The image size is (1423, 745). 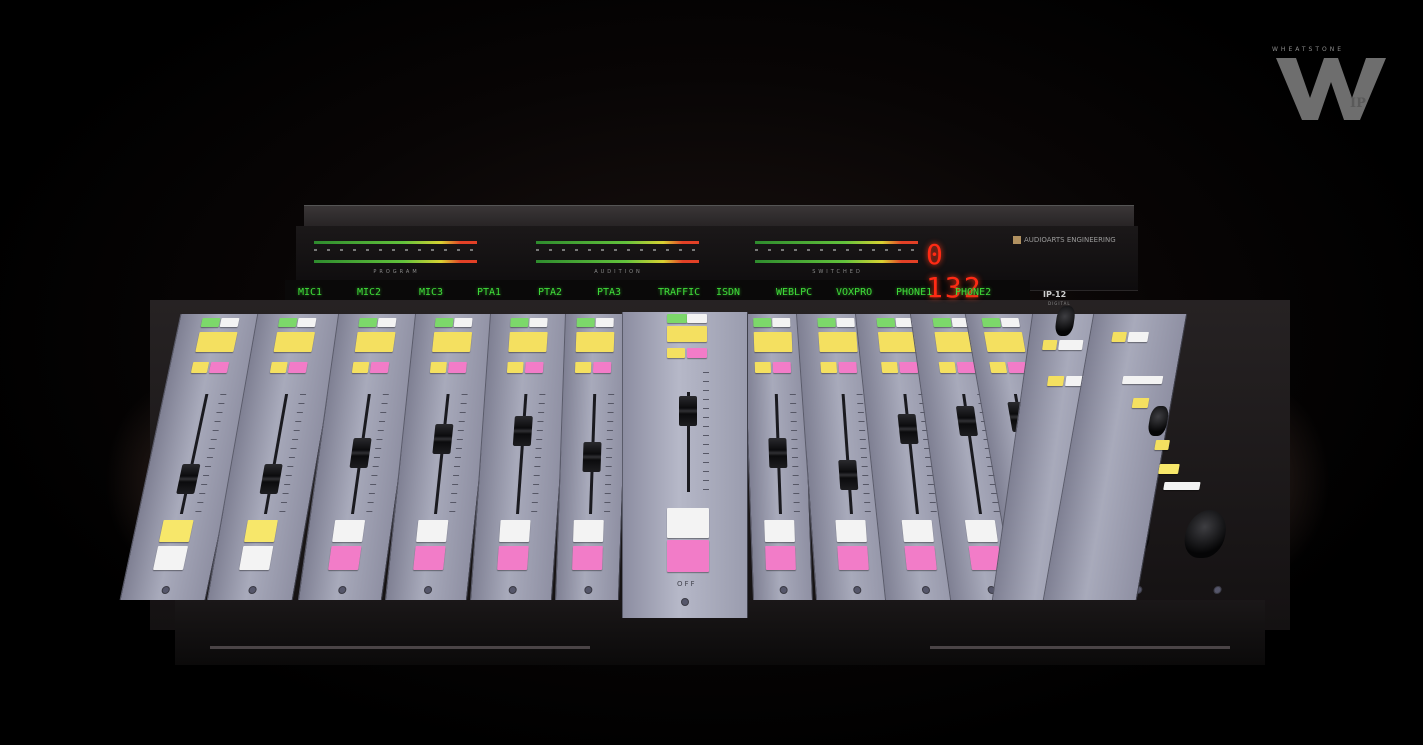 I want to click on meter-bar-right, so click(x=395, y=261).